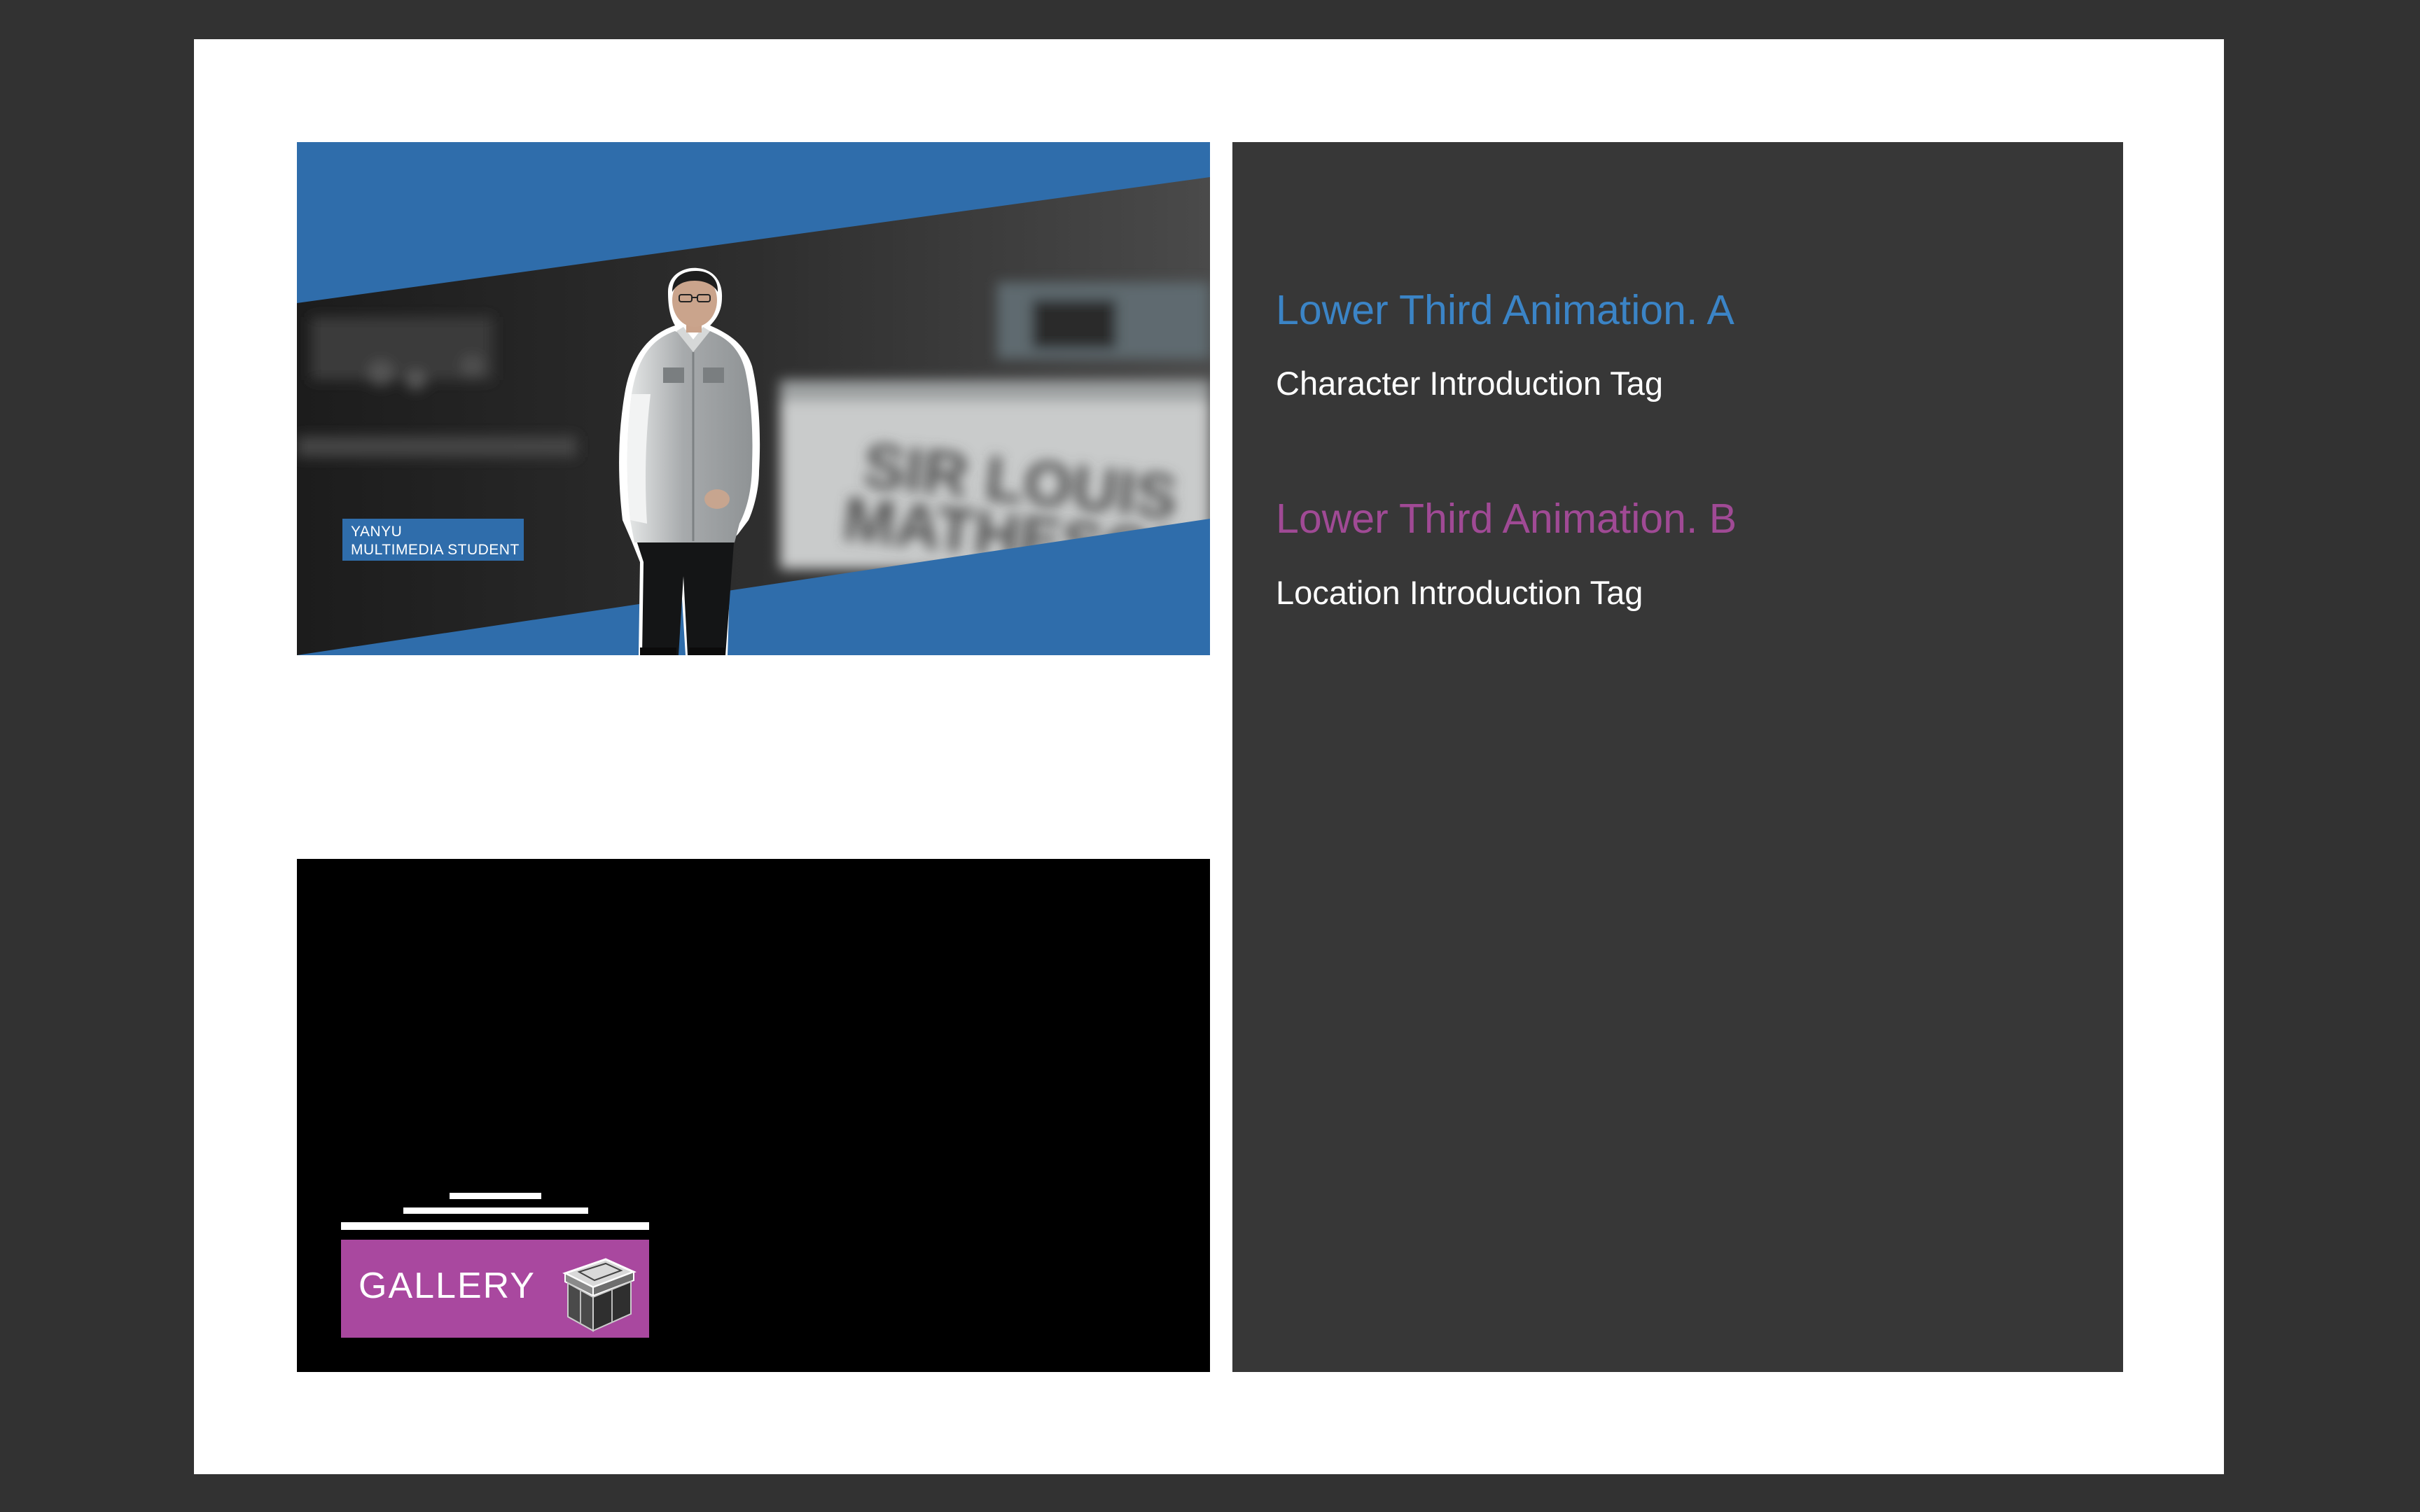  What do you see at coordinates (1507, 519) in the screenshot?
I see `heading-animation-b: Lower Third Animation. B` at bounding box center [1507, 519].